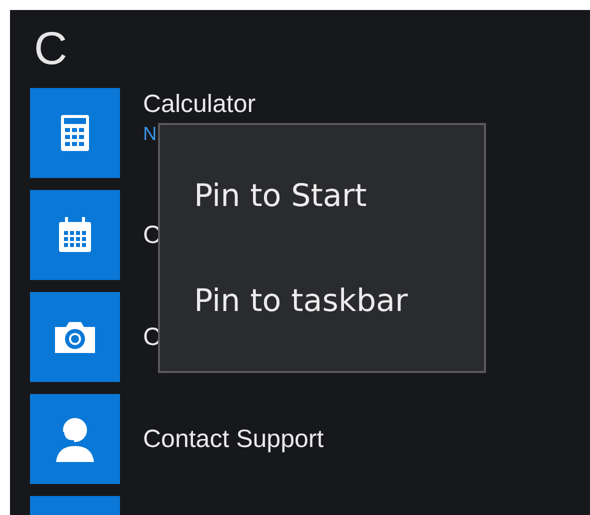  I want to click on calendar-icon, so click(75, 235).